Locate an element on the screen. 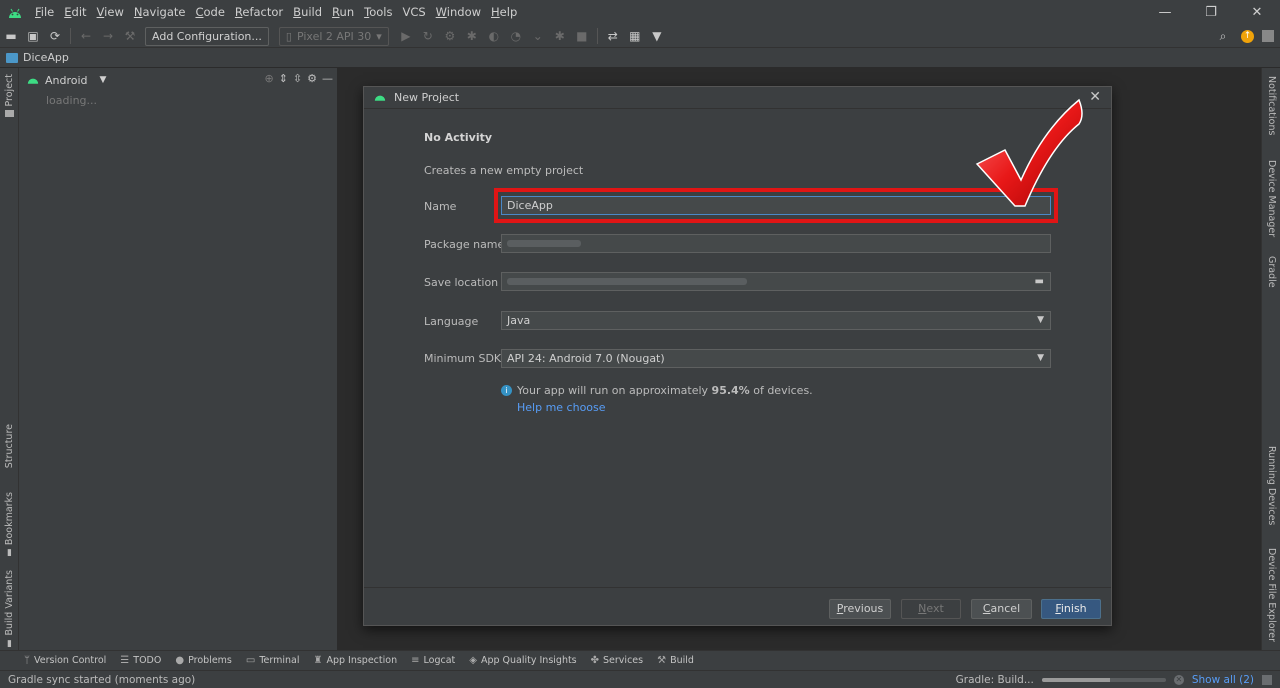 This screenshot has height=688, width=1280. device-selector: ▯ Pixel 2 API 30 ▾ is located at coordinates (333, 36).